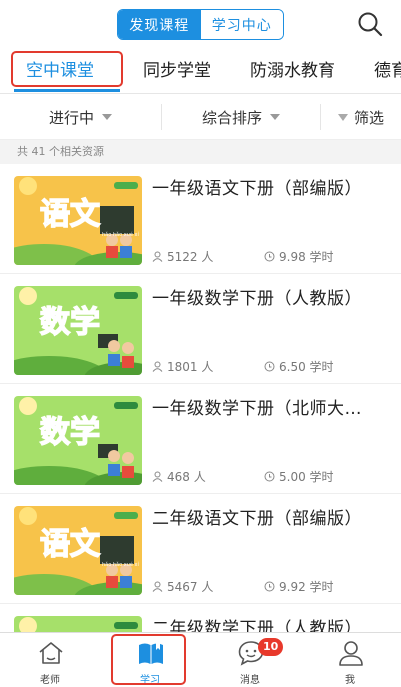 The width and height of the screenshot is (401, 687). Describe the element at coordinates (350, 680) in the screenshot. I see `nav-me-label: 我` at that location.